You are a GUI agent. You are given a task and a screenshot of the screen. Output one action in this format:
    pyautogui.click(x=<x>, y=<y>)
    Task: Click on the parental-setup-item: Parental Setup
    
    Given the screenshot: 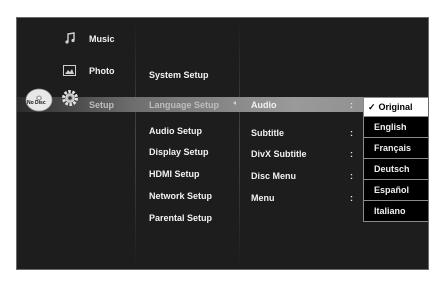 What is the action you would take?
    pyautogui.click(x=180, y=218)
    